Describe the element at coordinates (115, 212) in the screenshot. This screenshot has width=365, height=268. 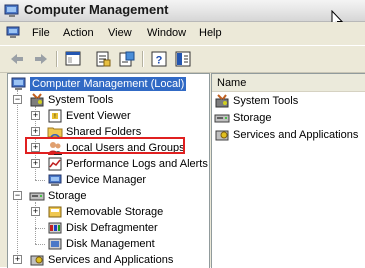
I see `tree-label: Removable Storage` at that location.